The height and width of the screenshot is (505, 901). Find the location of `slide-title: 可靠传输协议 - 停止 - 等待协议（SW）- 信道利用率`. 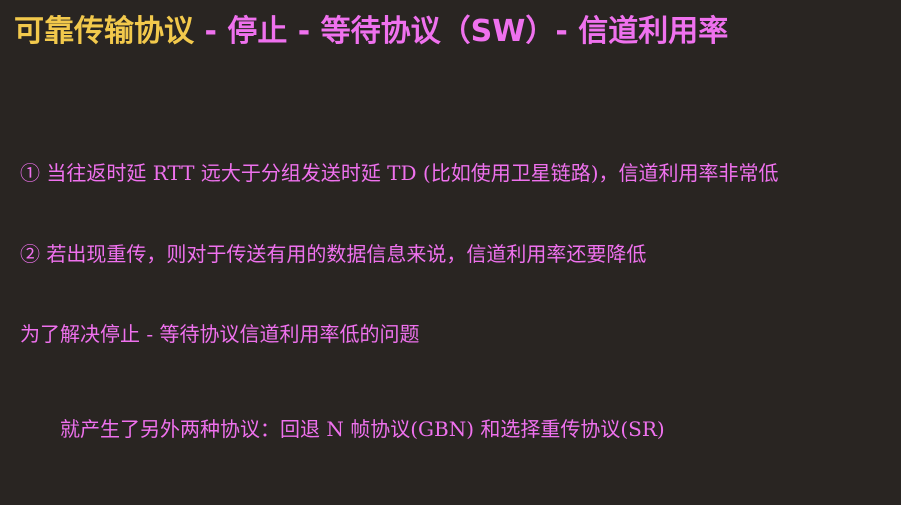

slide-title: 可靠传输协议 - 停止 - 等待协议（SW）- 信道利用率 is located at coordinates (371, 32).